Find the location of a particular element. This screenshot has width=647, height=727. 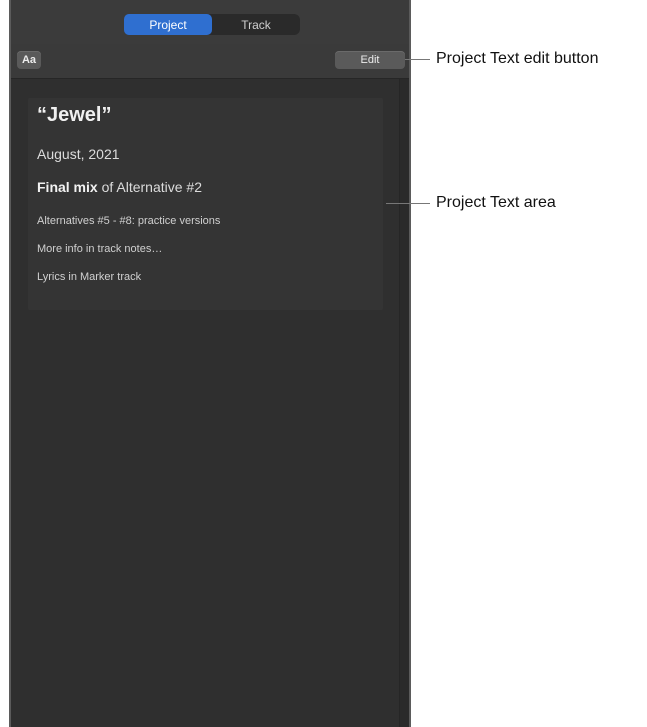

final-mix-rest: of Alternative #2 is located at coordinates (149, 187).